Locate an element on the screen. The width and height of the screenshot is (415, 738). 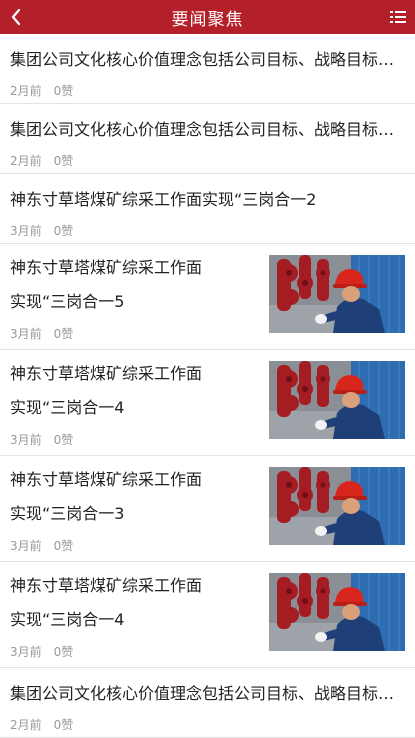
header-bar: 要闻聚焦 is located at coordinates (207, 17).